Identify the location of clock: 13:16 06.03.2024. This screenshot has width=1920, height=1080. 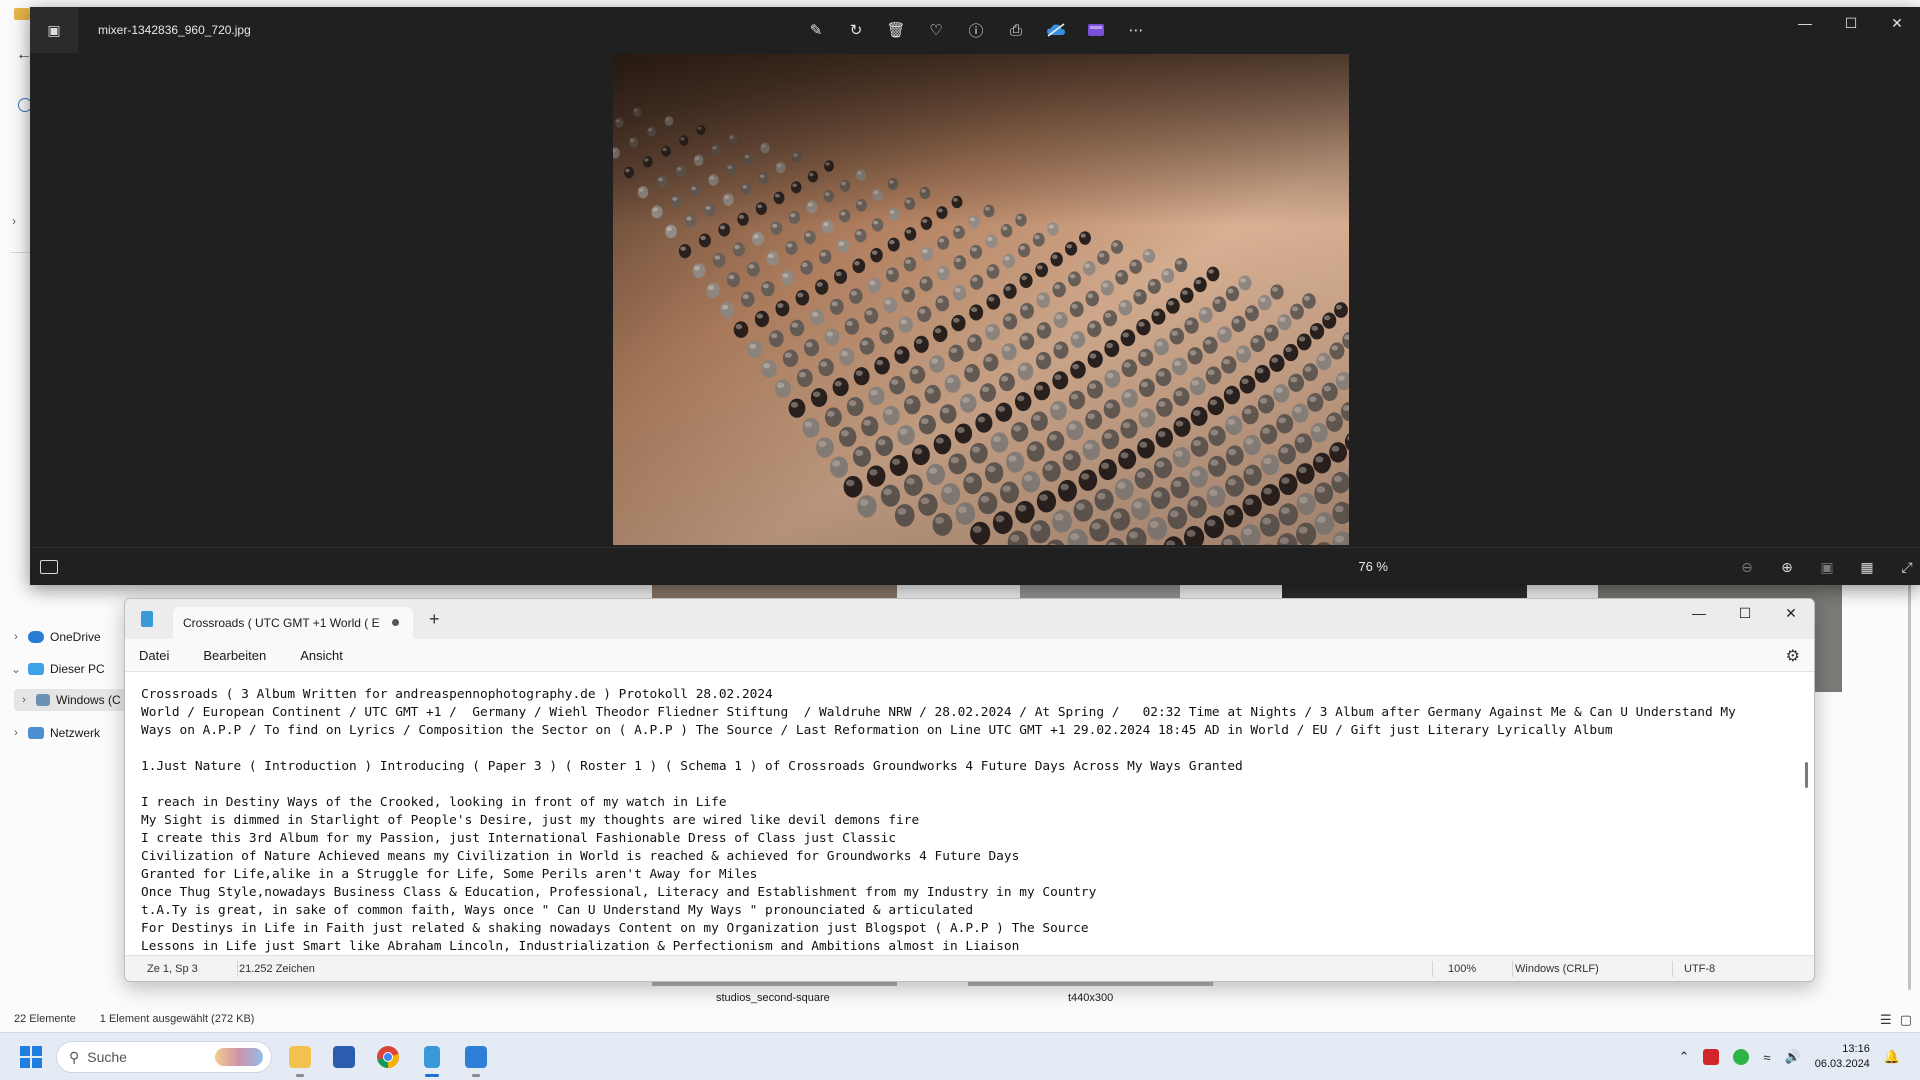
(1842, 1057).